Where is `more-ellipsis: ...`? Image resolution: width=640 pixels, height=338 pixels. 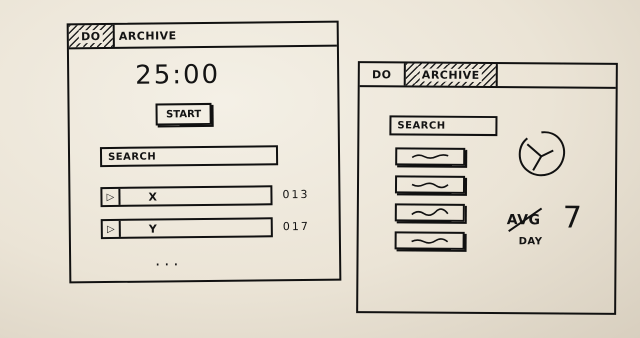
more-ellipsis: ... is located at coordinates (168, 259).